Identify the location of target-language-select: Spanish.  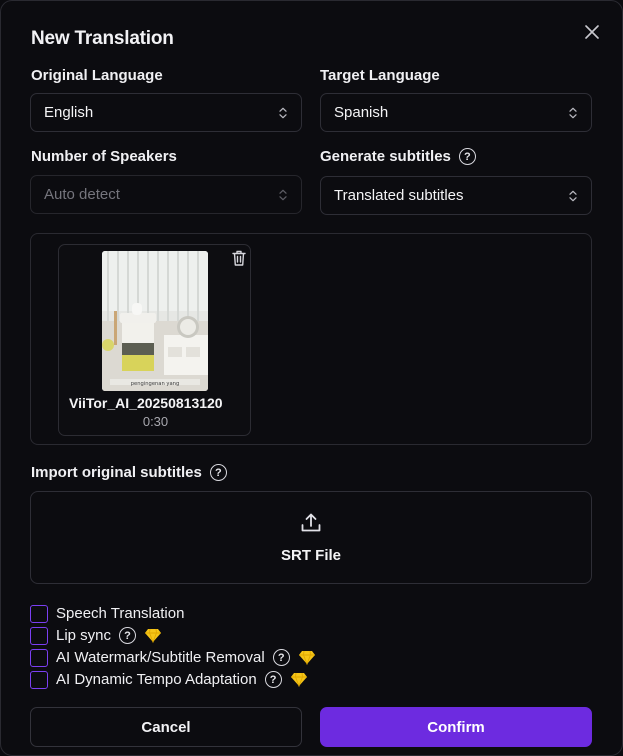
(456, 112).